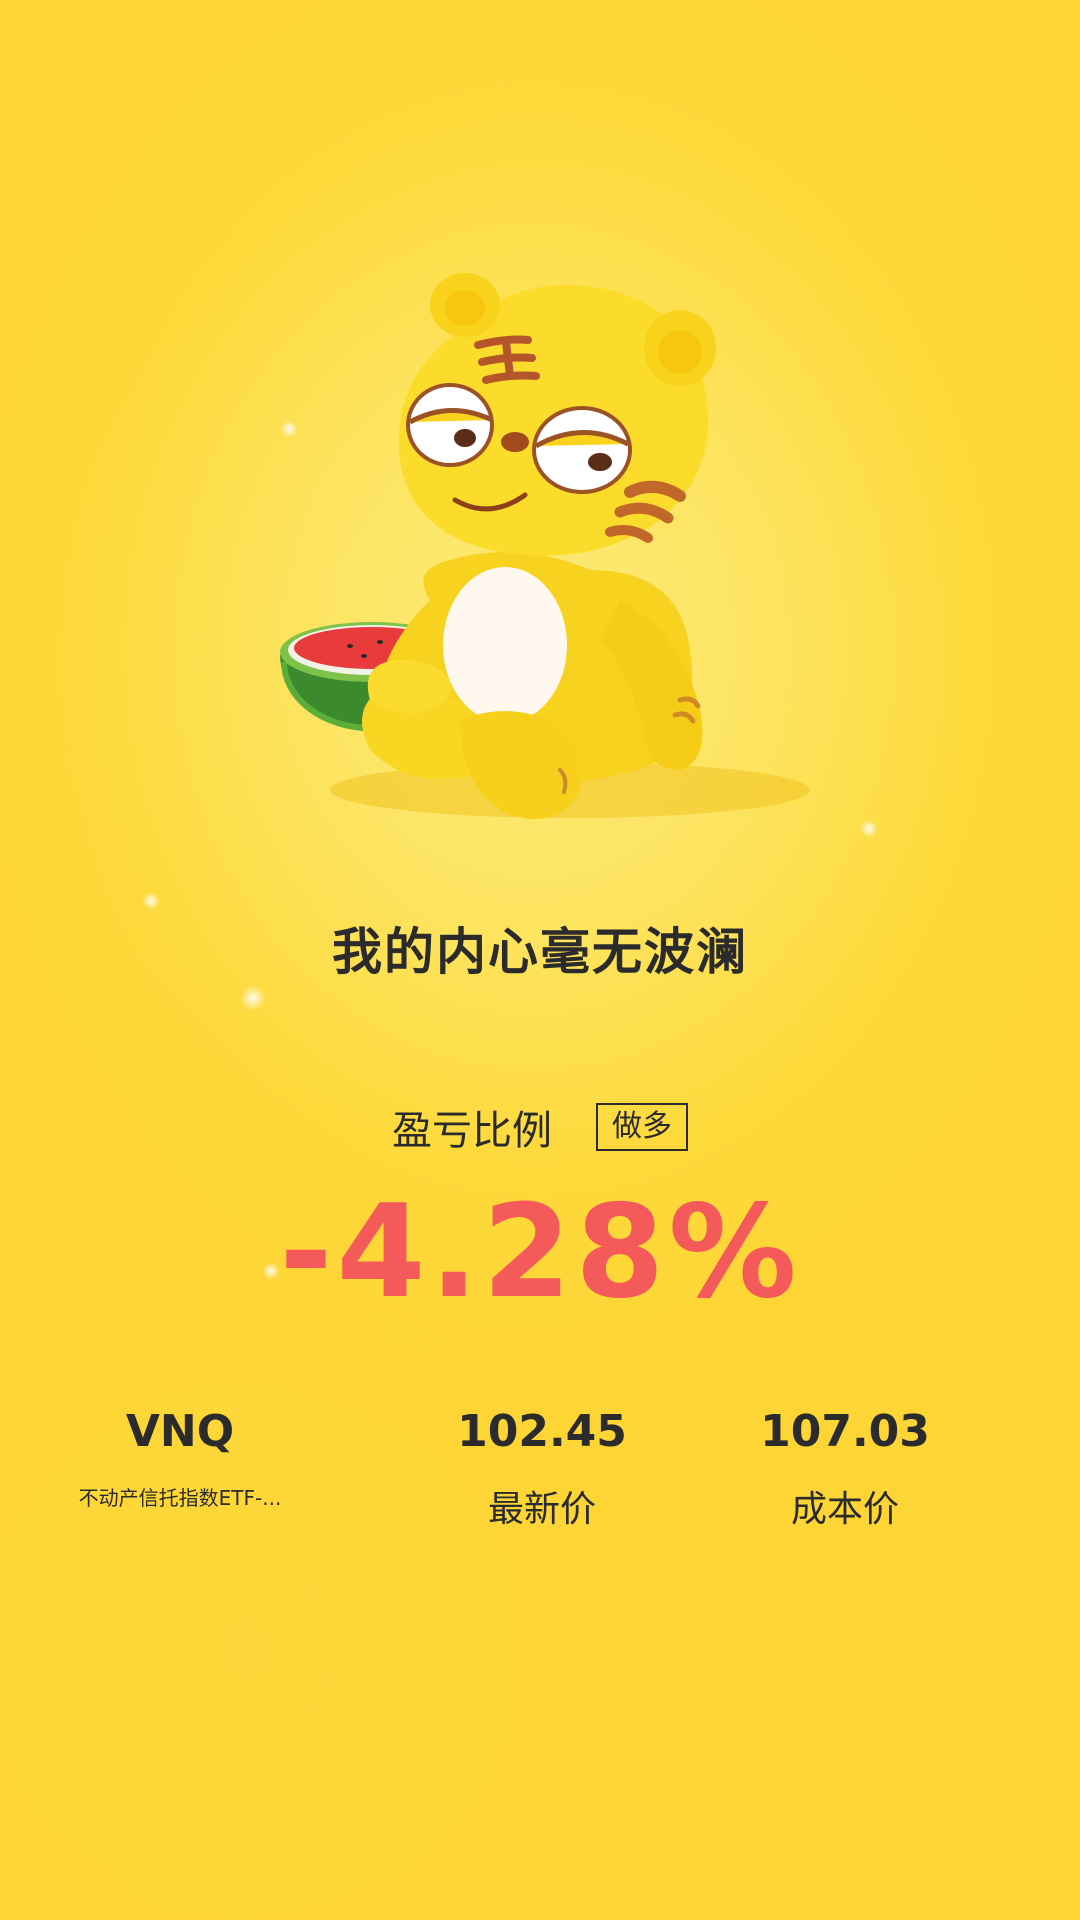 This screenshot has height=1920, width=1080. I want to click on stats-row: VNQ 不动产信托指数ETF-... 102.45 最新价 107.03 成本价, so click(540, 1472).